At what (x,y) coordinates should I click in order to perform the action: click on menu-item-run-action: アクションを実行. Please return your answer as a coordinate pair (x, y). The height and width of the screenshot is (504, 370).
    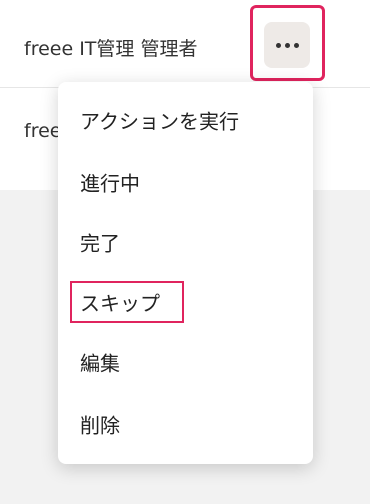
    Looking at the image, I should click on (185, 120).